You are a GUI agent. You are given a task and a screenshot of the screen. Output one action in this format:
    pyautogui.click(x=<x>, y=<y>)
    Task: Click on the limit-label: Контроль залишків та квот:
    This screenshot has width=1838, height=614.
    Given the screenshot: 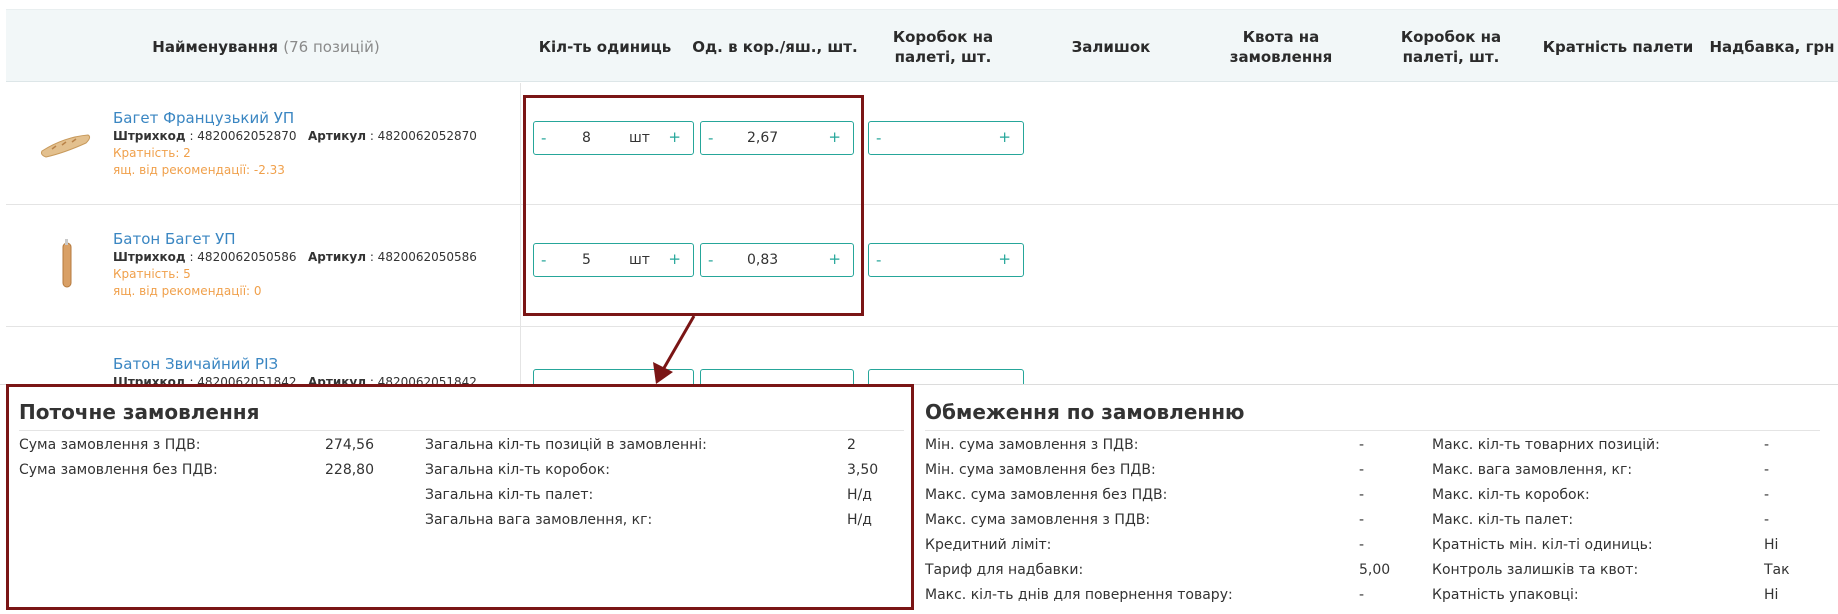 What is the action you would take?
    pyautogui.click(x=1535, y=570)
    